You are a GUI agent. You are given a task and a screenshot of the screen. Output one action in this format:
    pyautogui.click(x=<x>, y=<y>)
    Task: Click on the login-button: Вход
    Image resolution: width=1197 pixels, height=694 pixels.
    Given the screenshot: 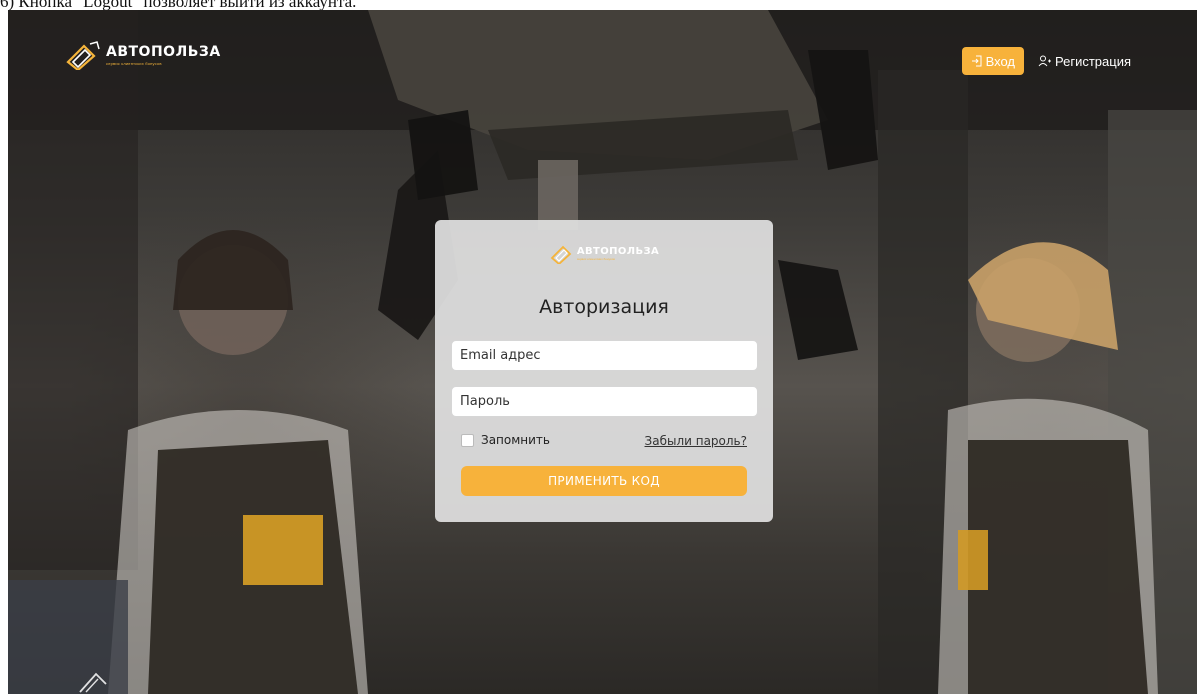 What is the action you would take?
    pyautogui.click(x=992, y=61)
    